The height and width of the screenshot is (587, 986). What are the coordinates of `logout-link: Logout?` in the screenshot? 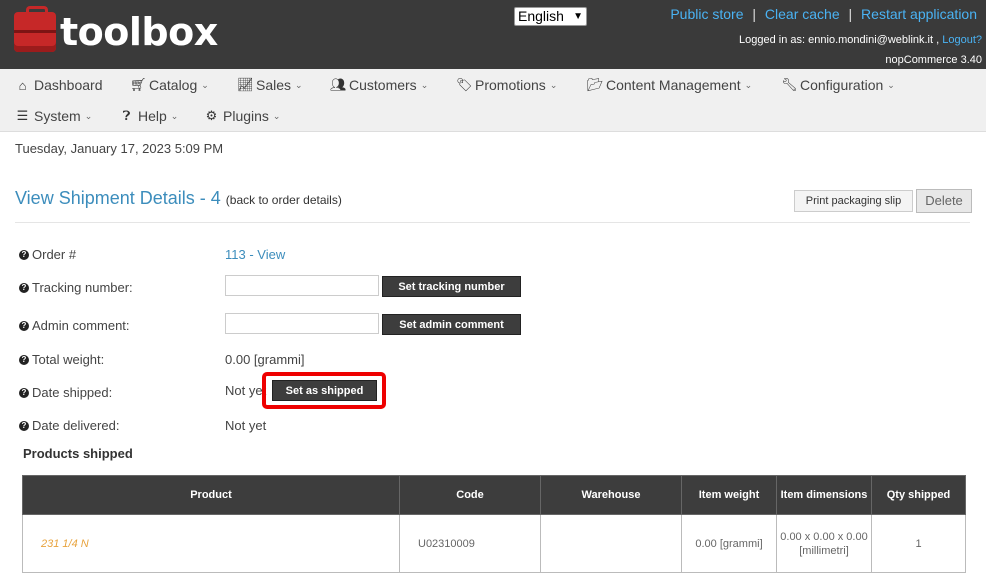 It's located at (962, 40).